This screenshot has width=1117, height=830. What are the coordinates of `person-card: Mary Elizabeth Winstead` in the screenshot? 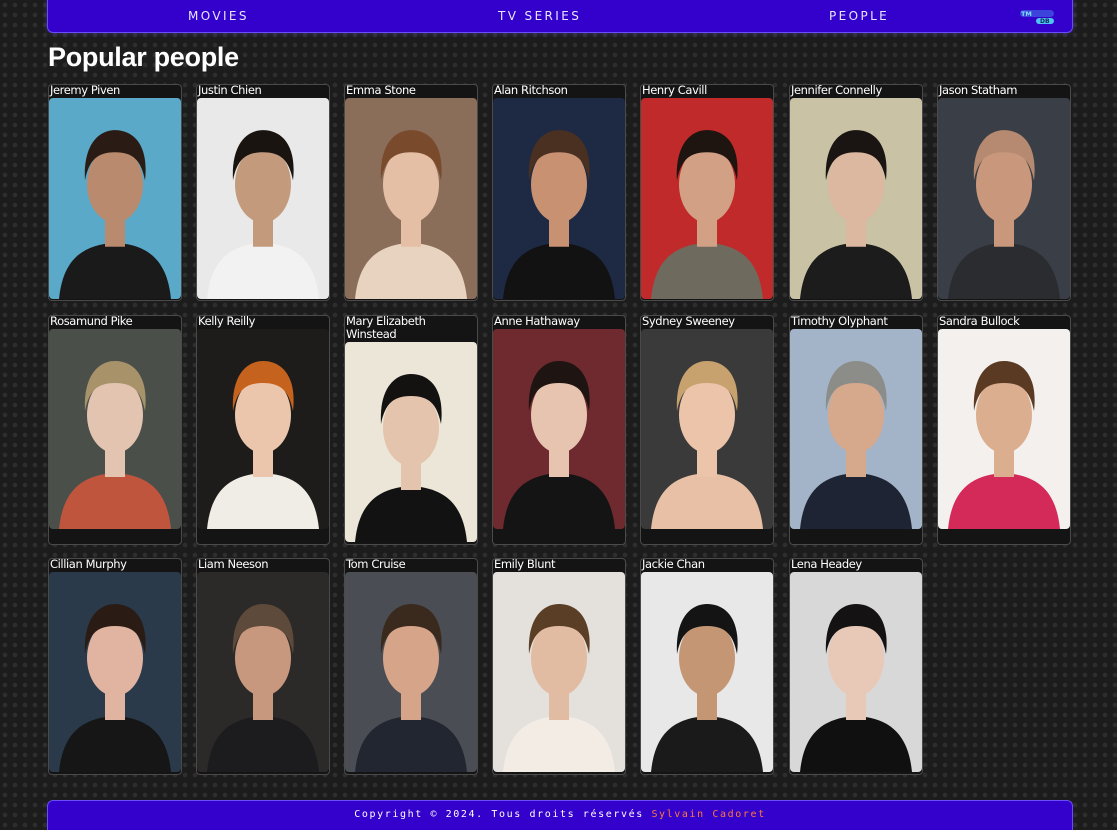 It's located at (411, 430).